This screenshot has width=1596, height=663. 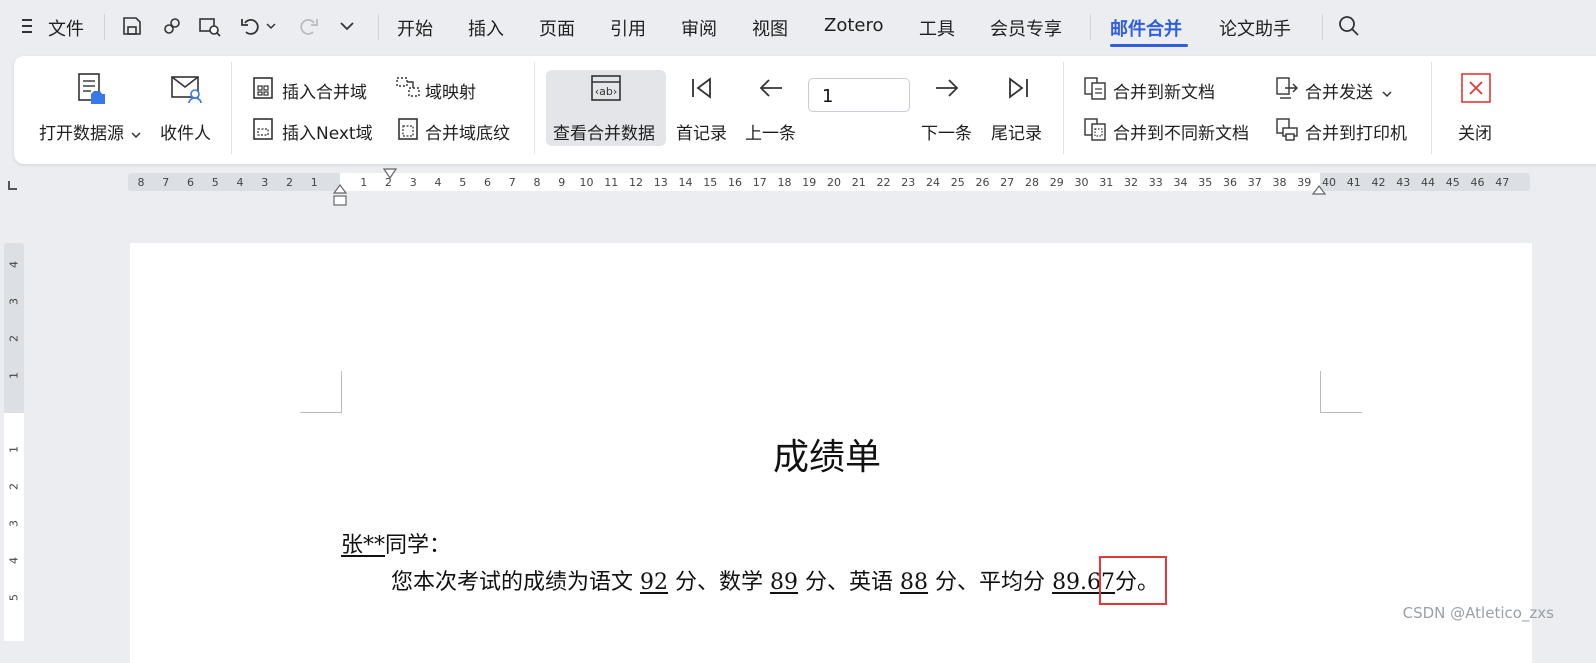 I want to click on close-button: 关闭, so click(x=1475, y=131).